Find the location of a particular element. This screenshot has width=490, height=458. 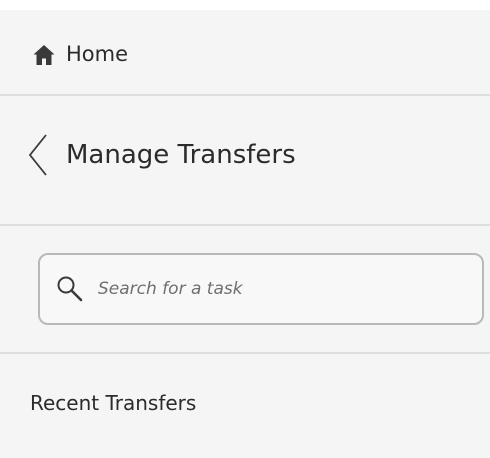

home-icon is located at coordinates (44, 55).